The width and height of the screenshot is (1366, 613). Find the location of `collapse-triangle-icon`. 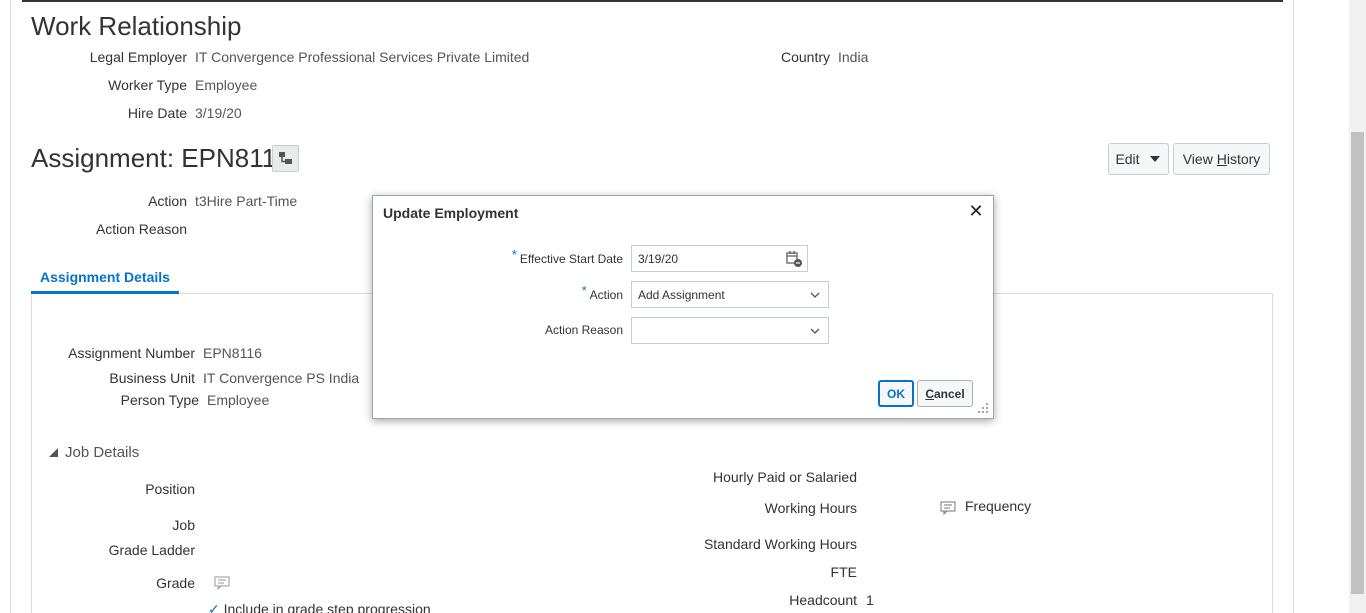

collapse-triangle-icon is located at coordinates (53, 452).